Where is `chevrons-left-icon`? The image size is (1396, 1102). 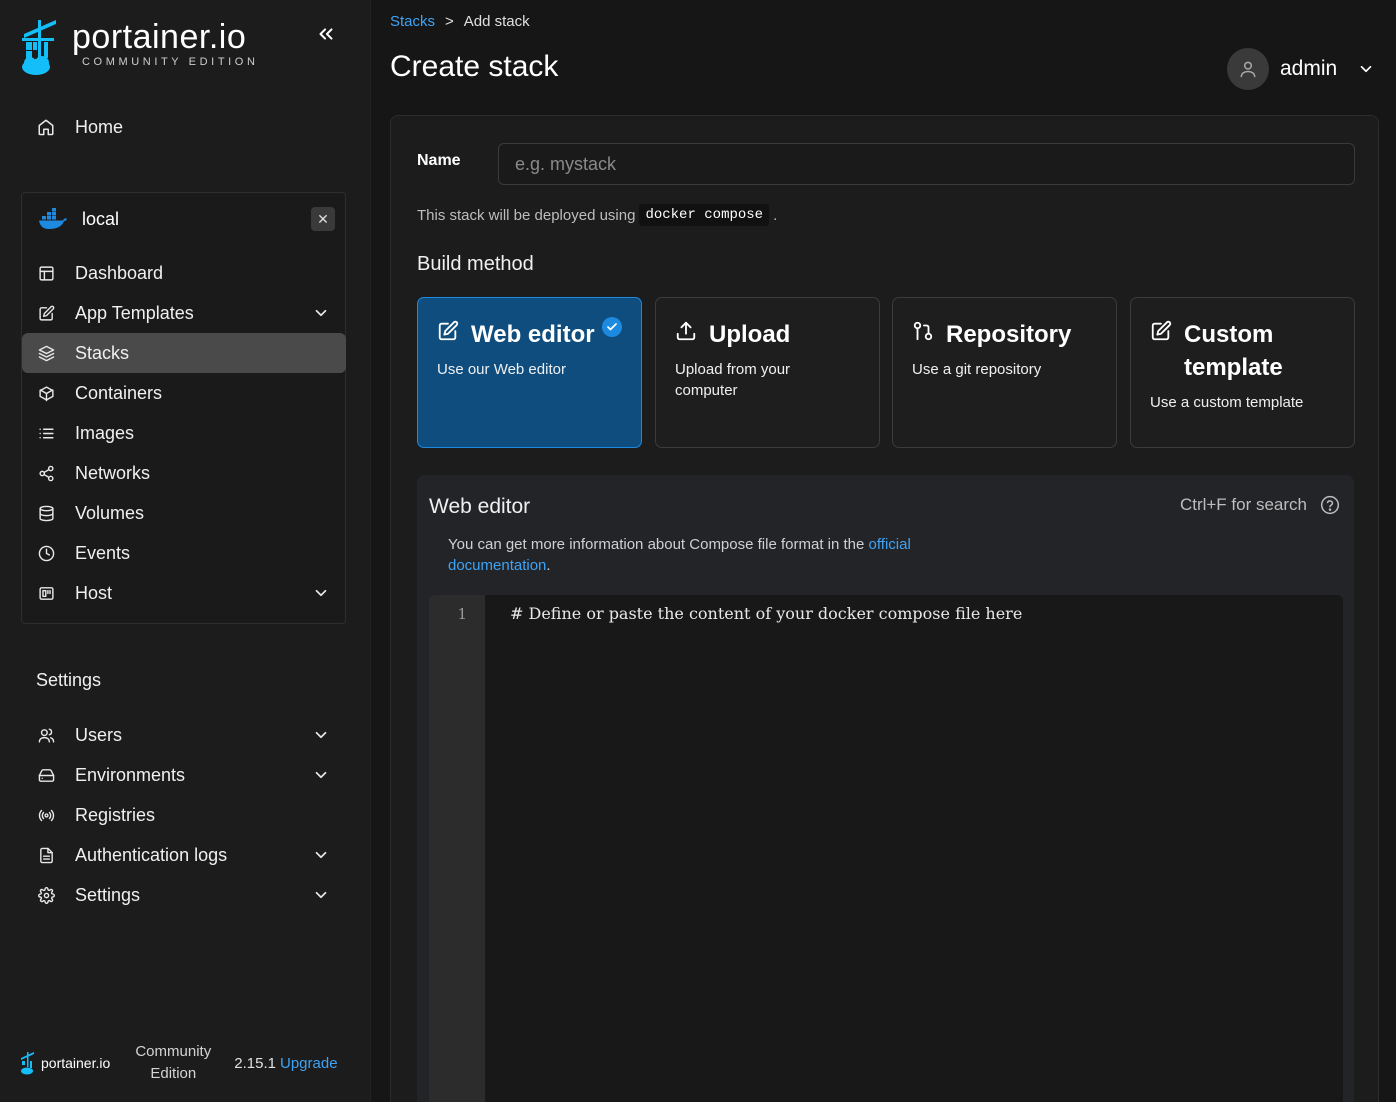 chevrons-left-icon is located at coordinates (326, 34).